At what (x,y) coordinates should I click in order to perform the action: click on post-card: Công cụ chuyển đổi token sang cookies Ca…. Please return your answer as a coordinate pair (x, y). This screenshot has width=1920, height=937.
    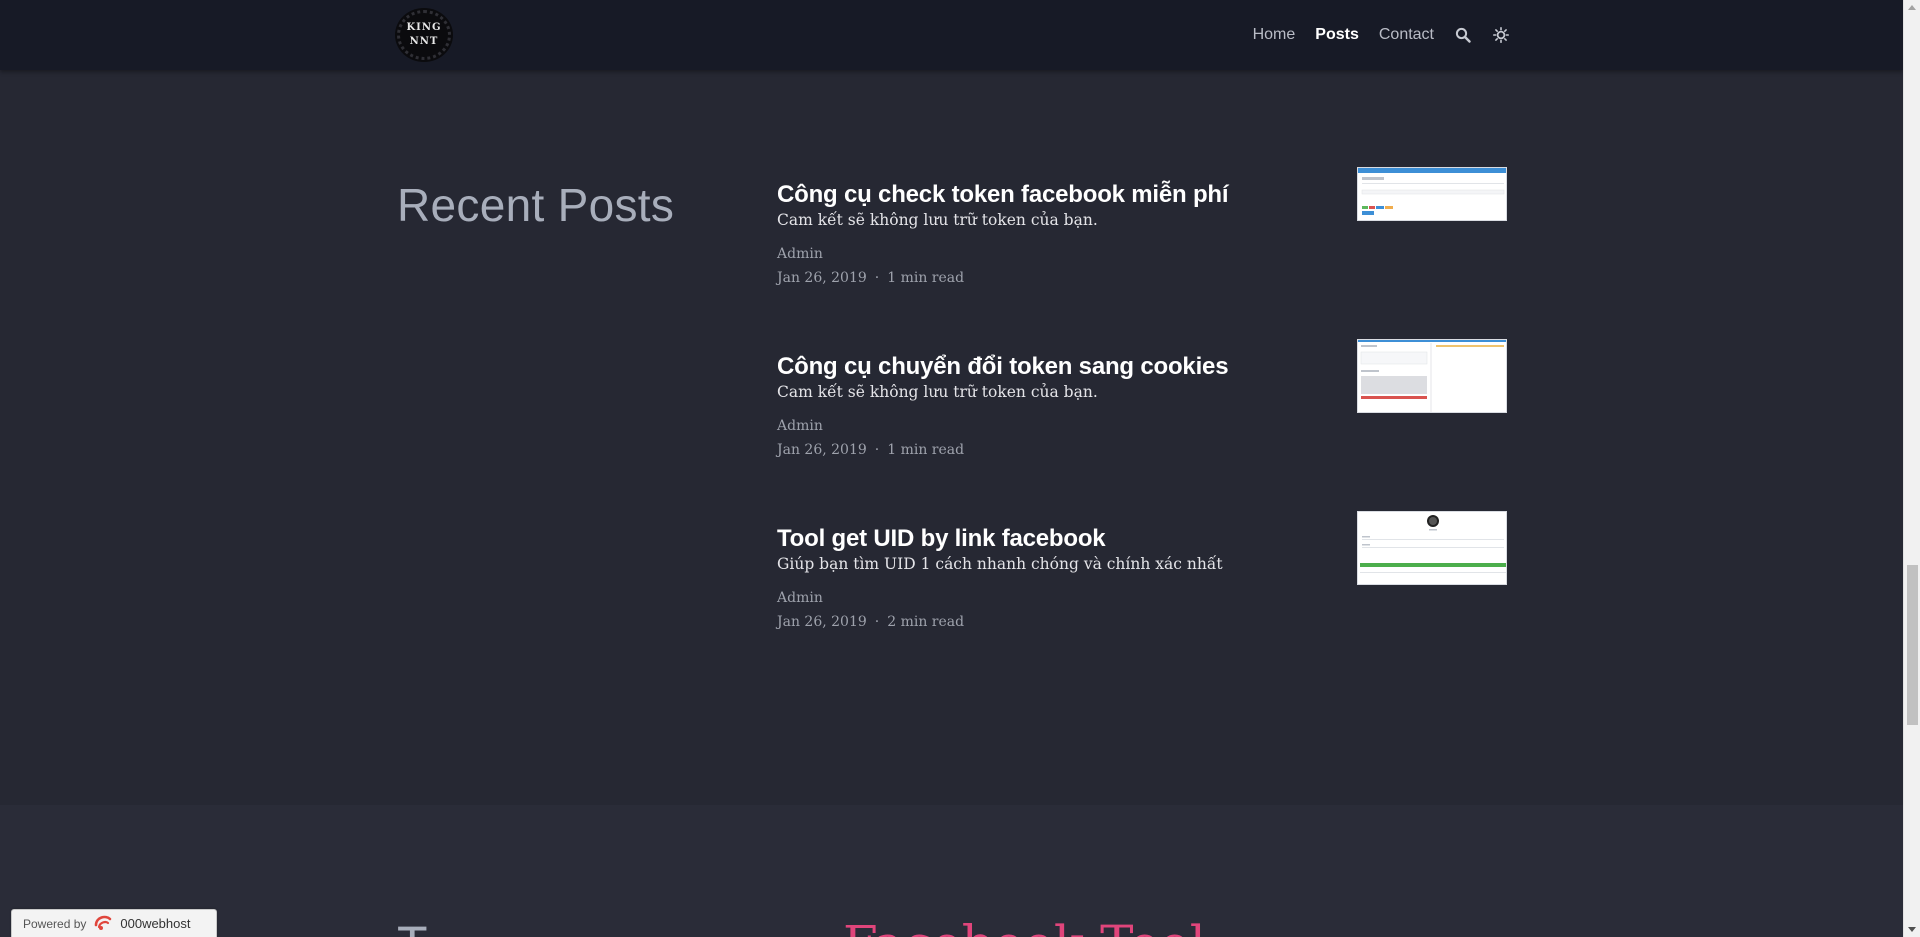
    Looking at the image, I should click on (1142, 410).